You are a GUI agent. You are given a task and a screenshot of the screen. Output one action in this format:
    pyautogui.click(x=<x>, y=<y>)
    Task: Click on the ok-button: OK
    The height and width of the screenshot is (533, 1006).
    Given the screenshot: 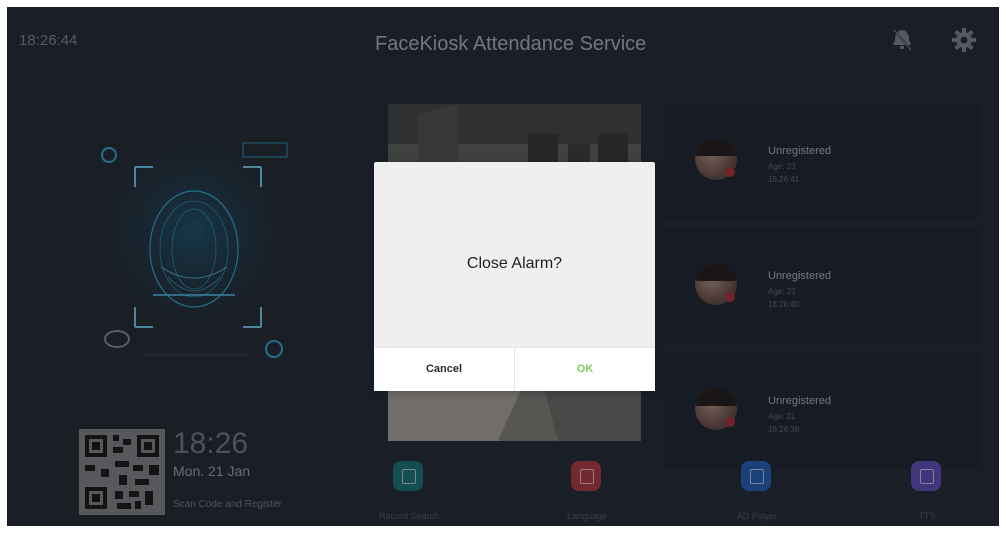 What is the action you would take?
    pyautogui.click(x=585, y=369)
    